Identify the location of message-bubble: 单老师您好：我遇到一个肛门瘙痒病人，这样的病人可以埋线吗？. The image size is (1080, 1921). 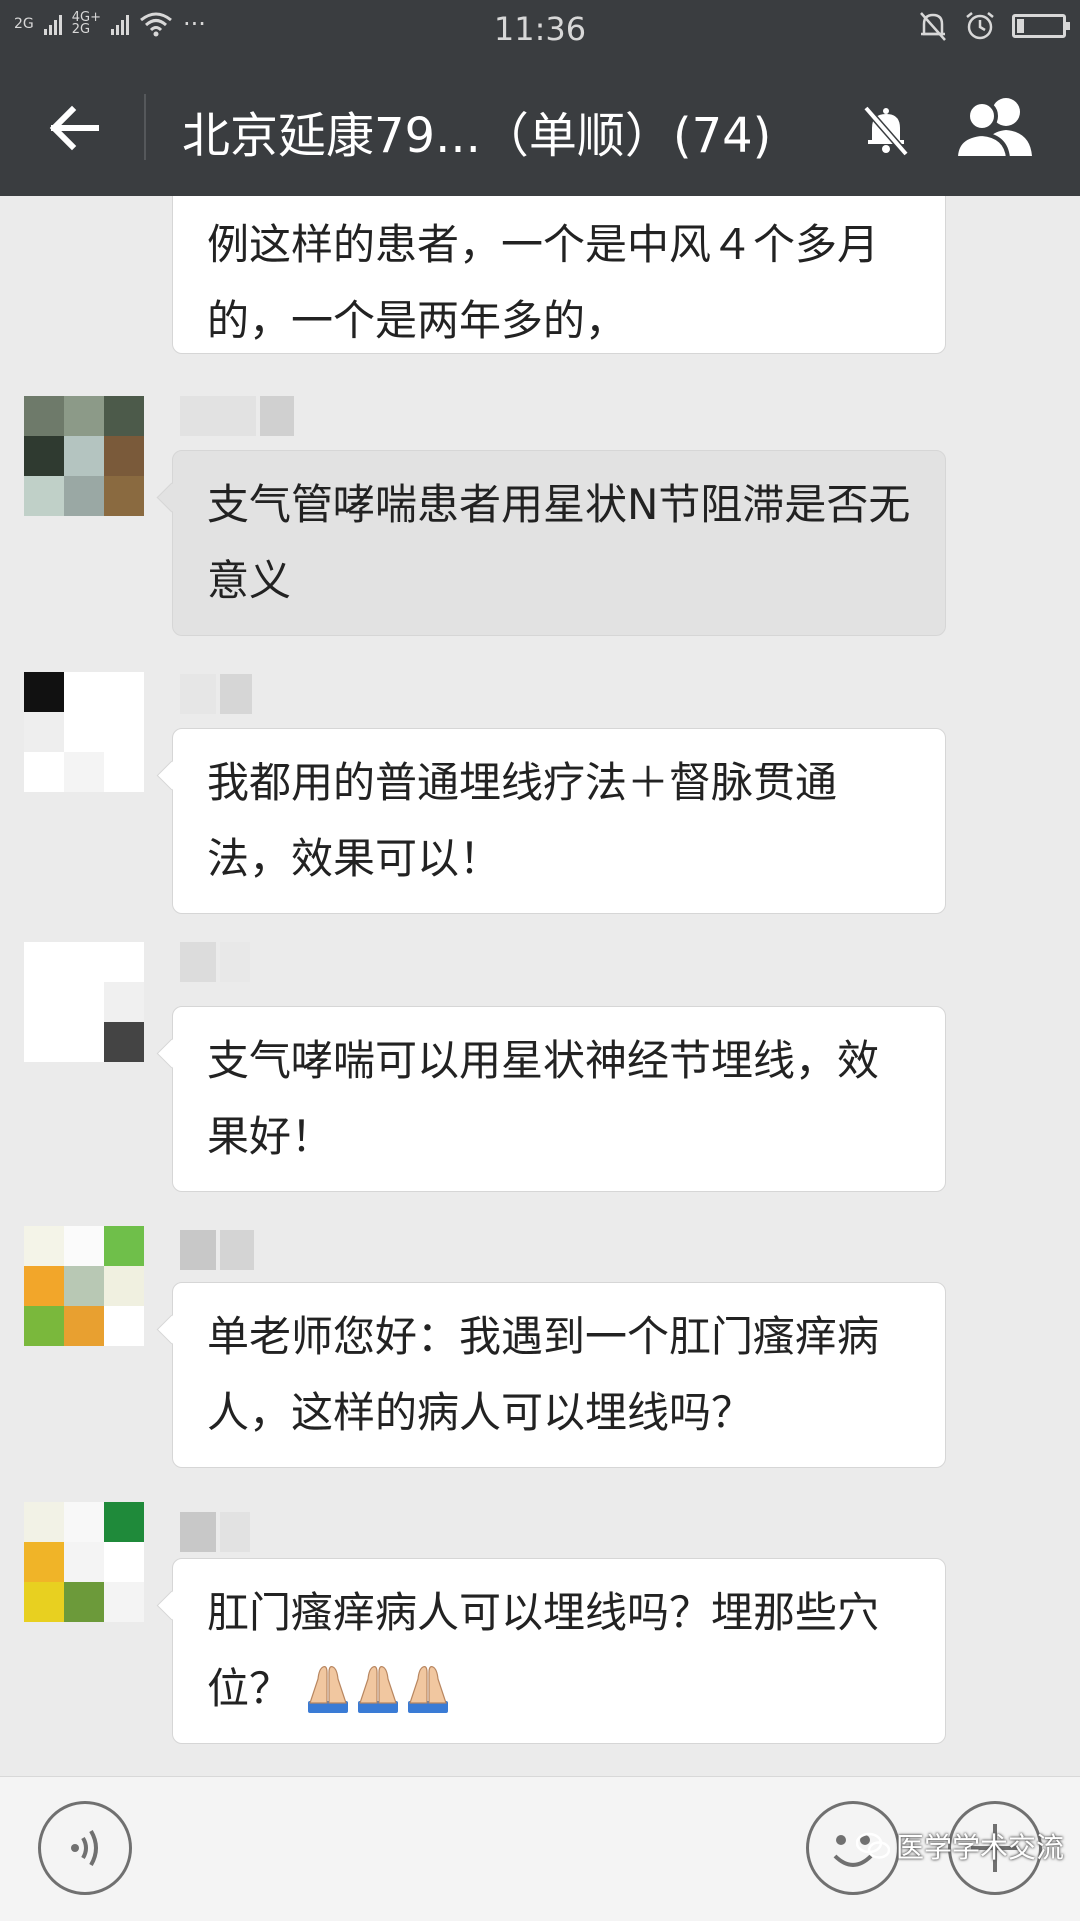
(559, 1375).